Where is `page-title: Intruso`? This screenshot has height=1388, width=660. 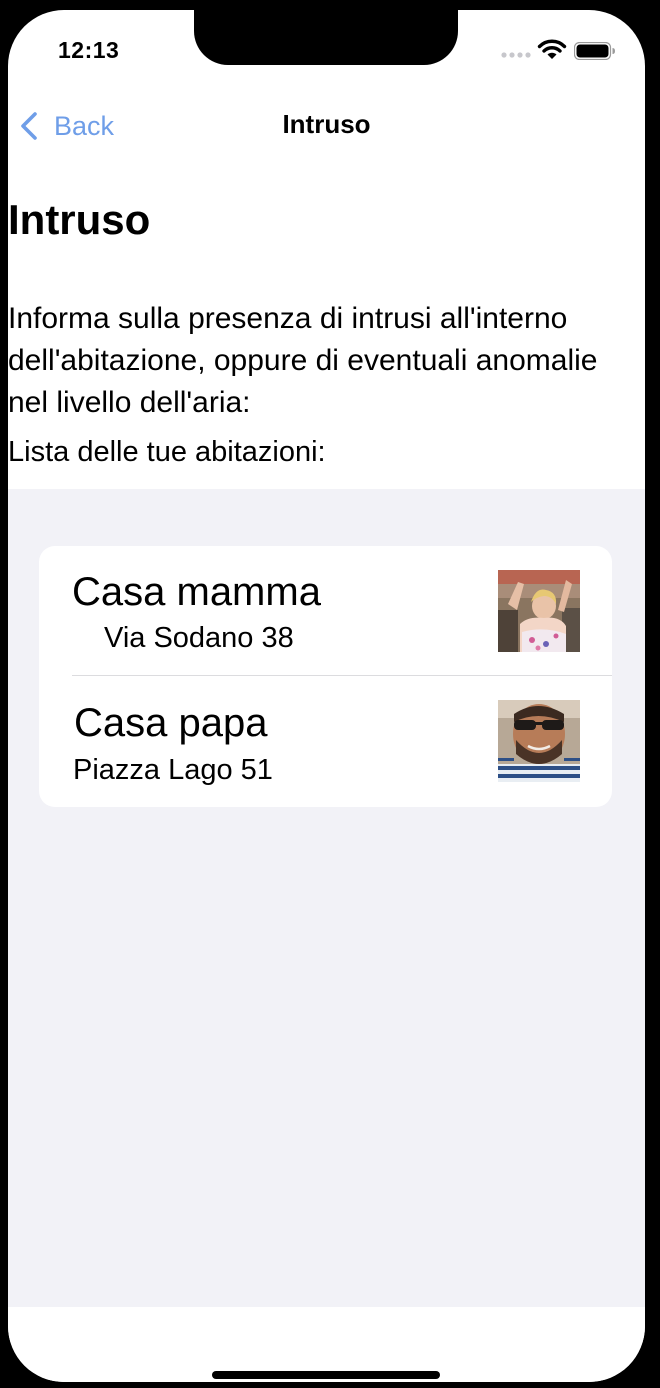
page-title: Intruso is located at coordinates (79, 219).